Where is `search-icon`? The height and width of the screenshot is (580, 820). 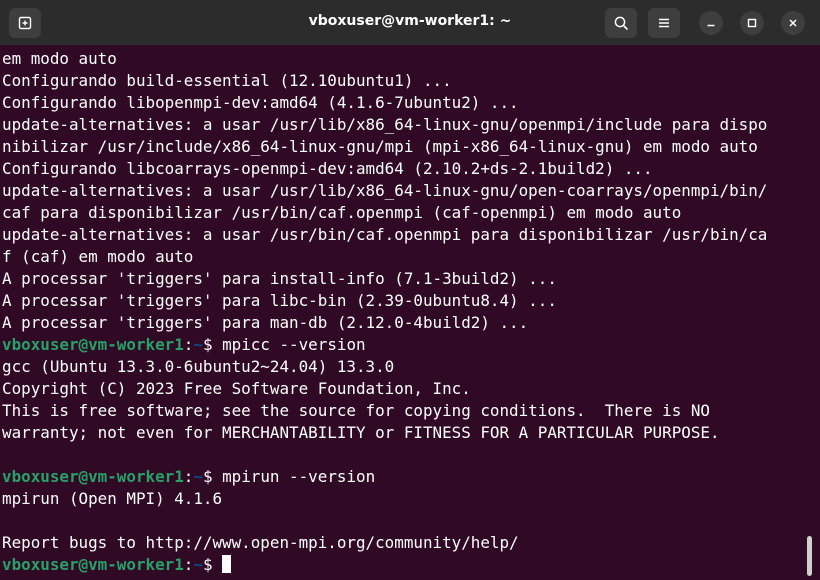
search-icon is located at coordinates (621, 23).